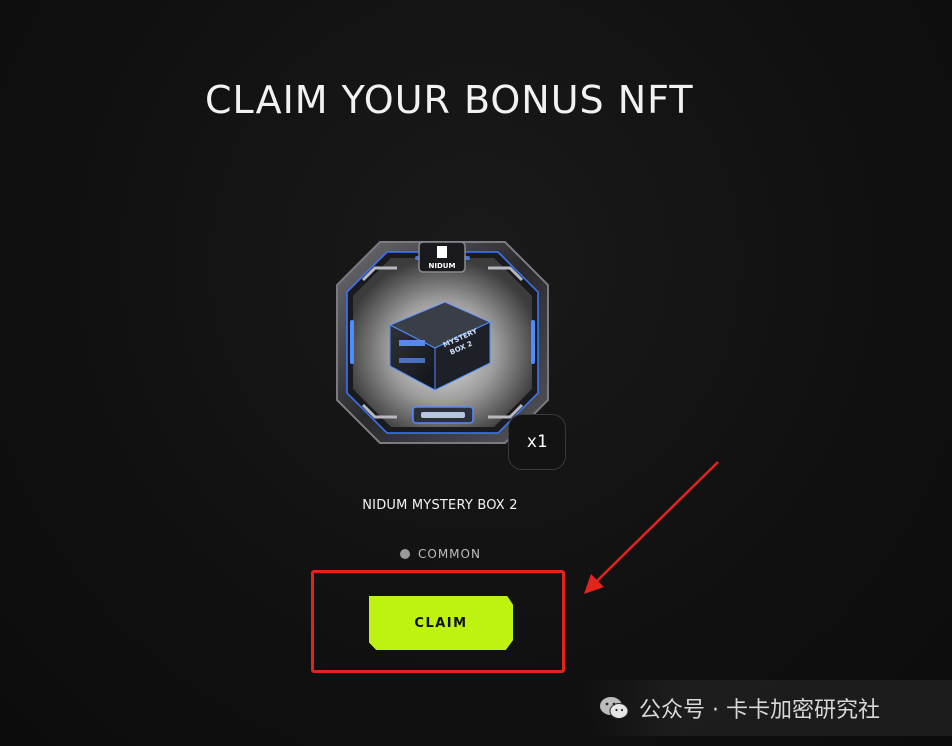 The image size is (952, 746). I want to click on page-title: CLAIM YOUR BONUS NFT, so click(449, 100).